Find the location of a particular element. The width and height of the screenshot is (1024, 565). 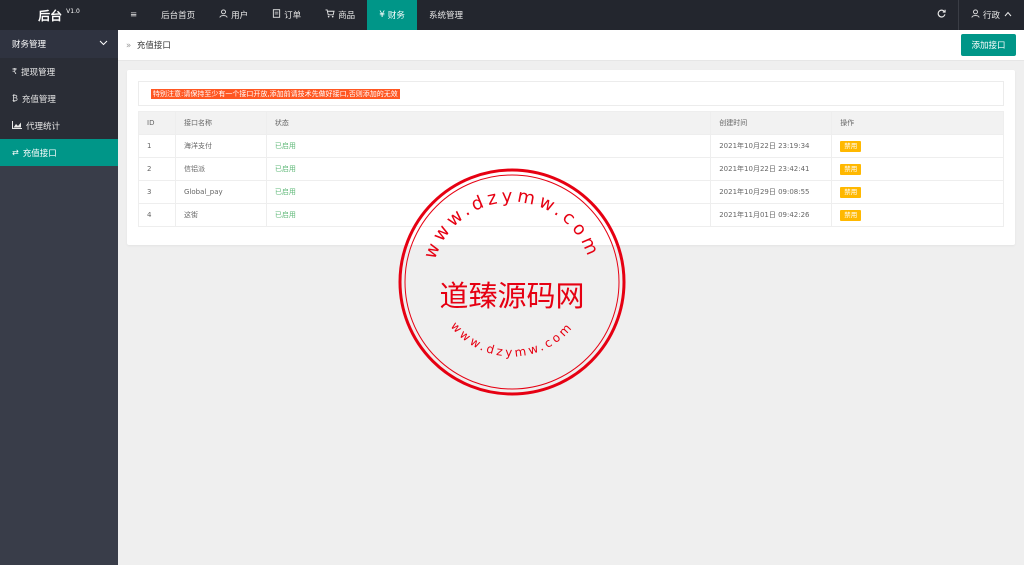

sidebar-item-label: 代理统计 is located at coordinates (43, 126).